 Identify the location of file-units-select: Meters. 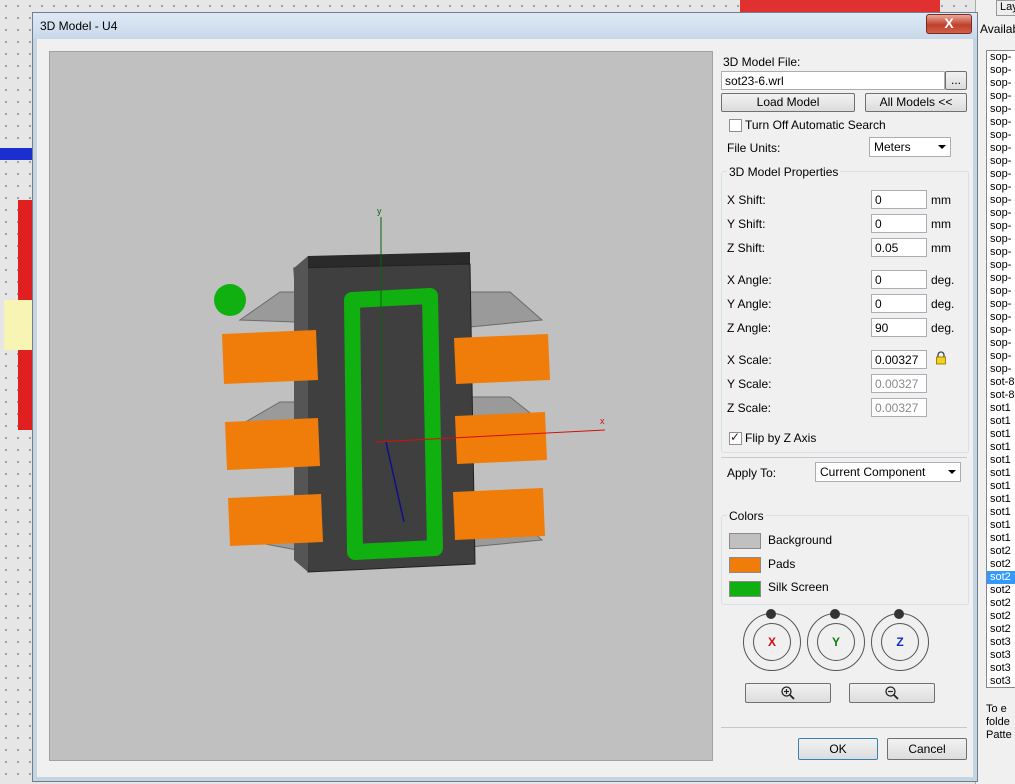
(910, 147).